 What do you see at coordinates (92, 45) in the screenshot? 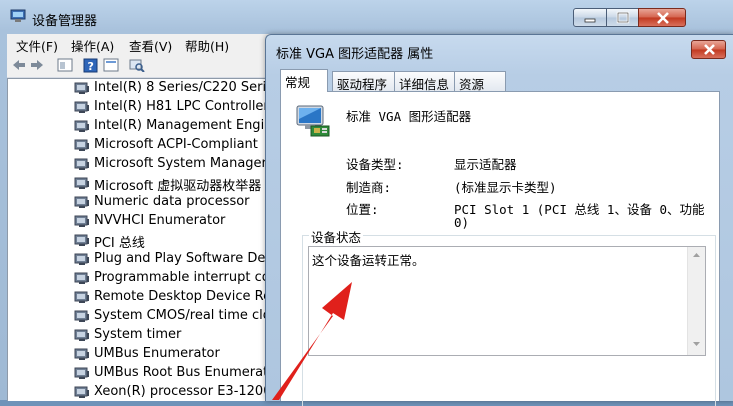
I see `menu-action: 操作(A)` at bounding box center [92, 45].